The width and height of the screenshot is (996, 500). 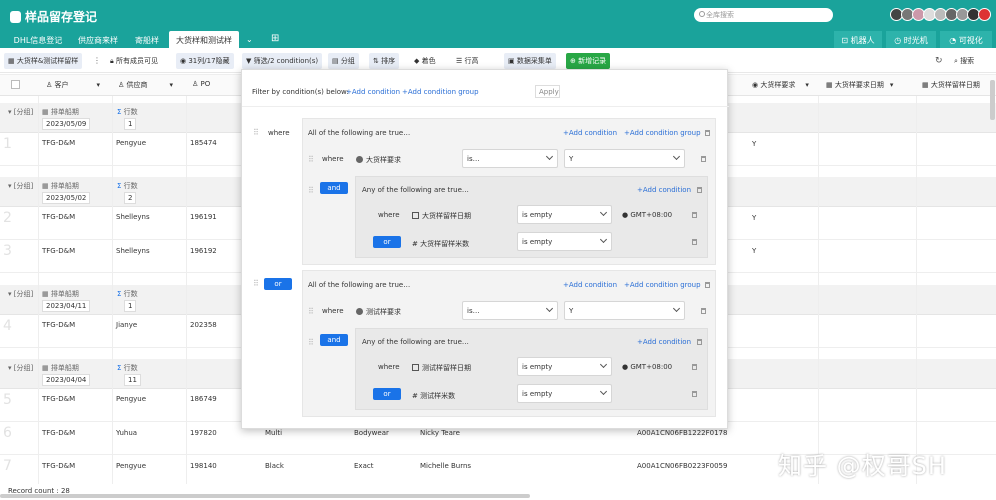 I want to click on field-bulk-keep-date: 大货样留样日期, so click(x=441, y=216).